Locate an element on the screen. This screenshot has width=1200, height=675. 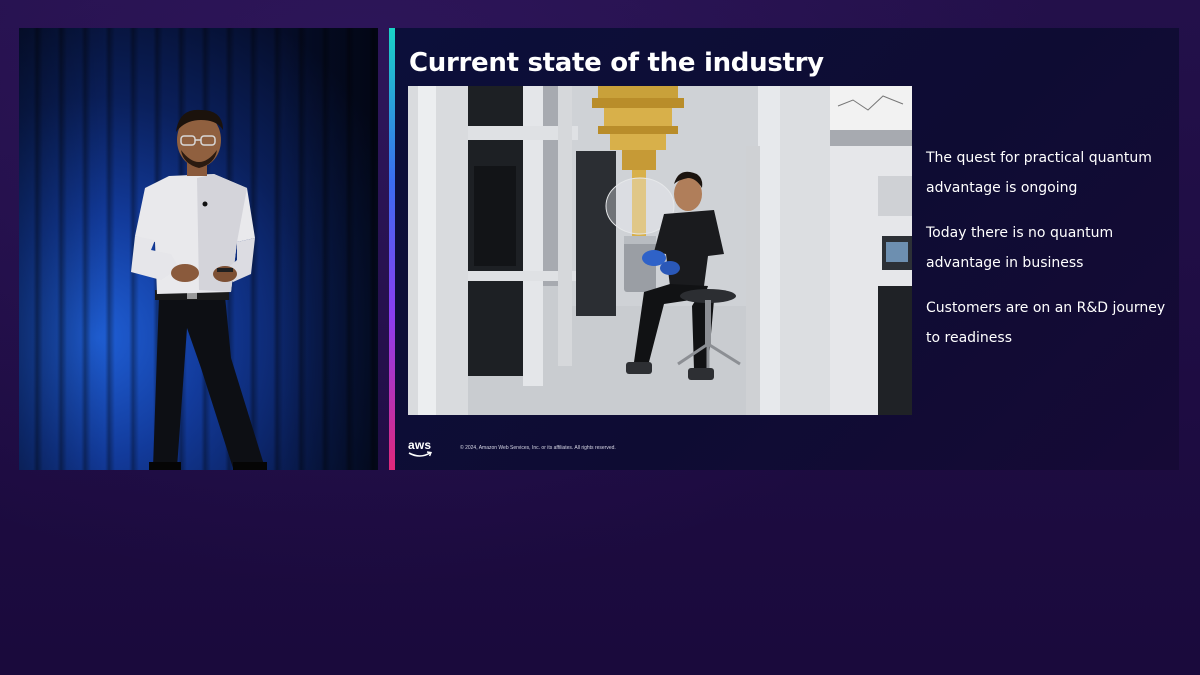
slide-title: Current state of the industry is located at coordinates (616, 63).